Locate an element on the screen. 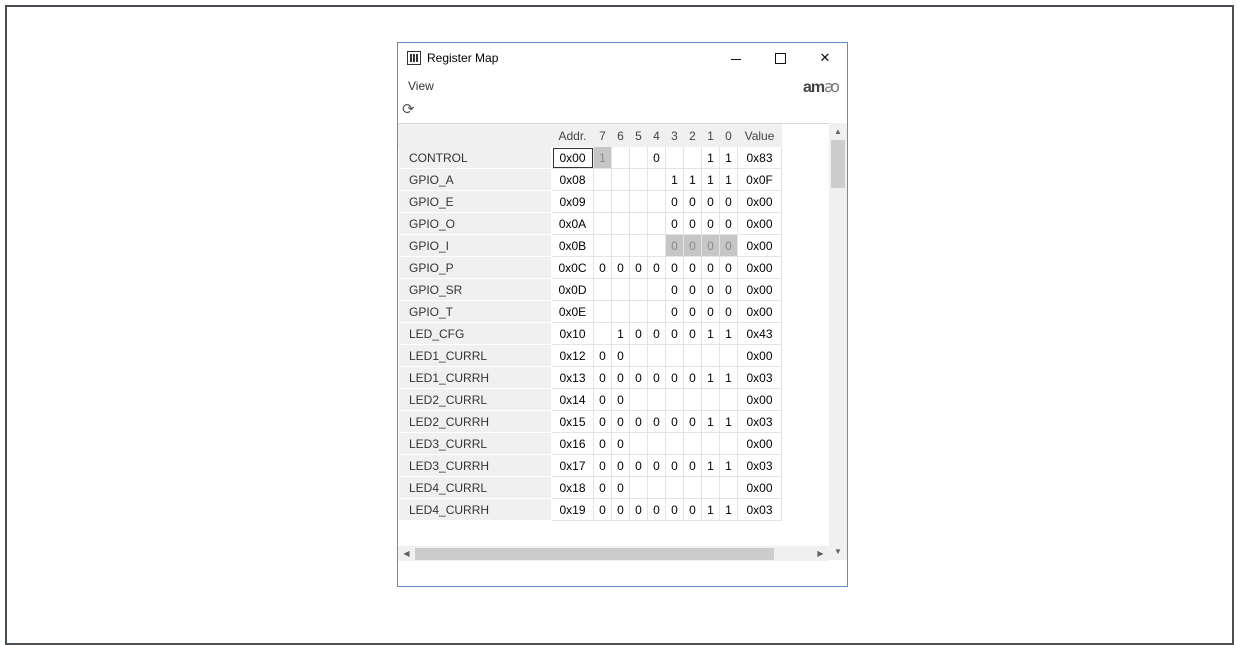 This screenshot has height=645, width=1243. register-addr: 0x09 is located at coordinates (572, 201).